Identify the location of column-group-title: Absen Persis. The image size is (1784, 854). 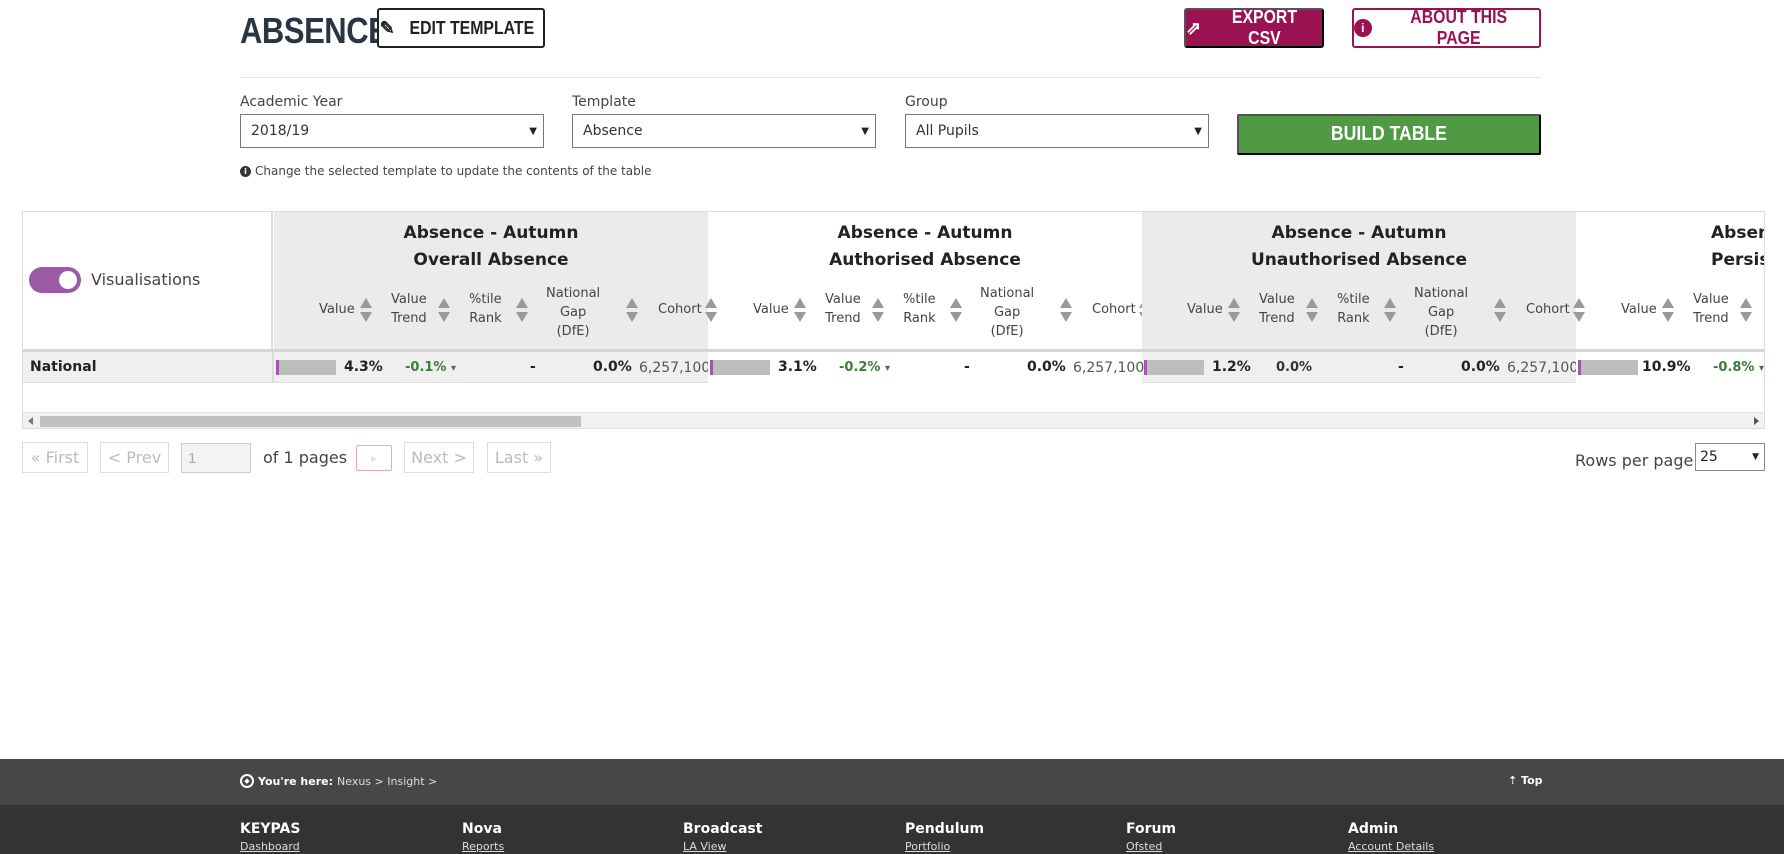
(1737, 247).